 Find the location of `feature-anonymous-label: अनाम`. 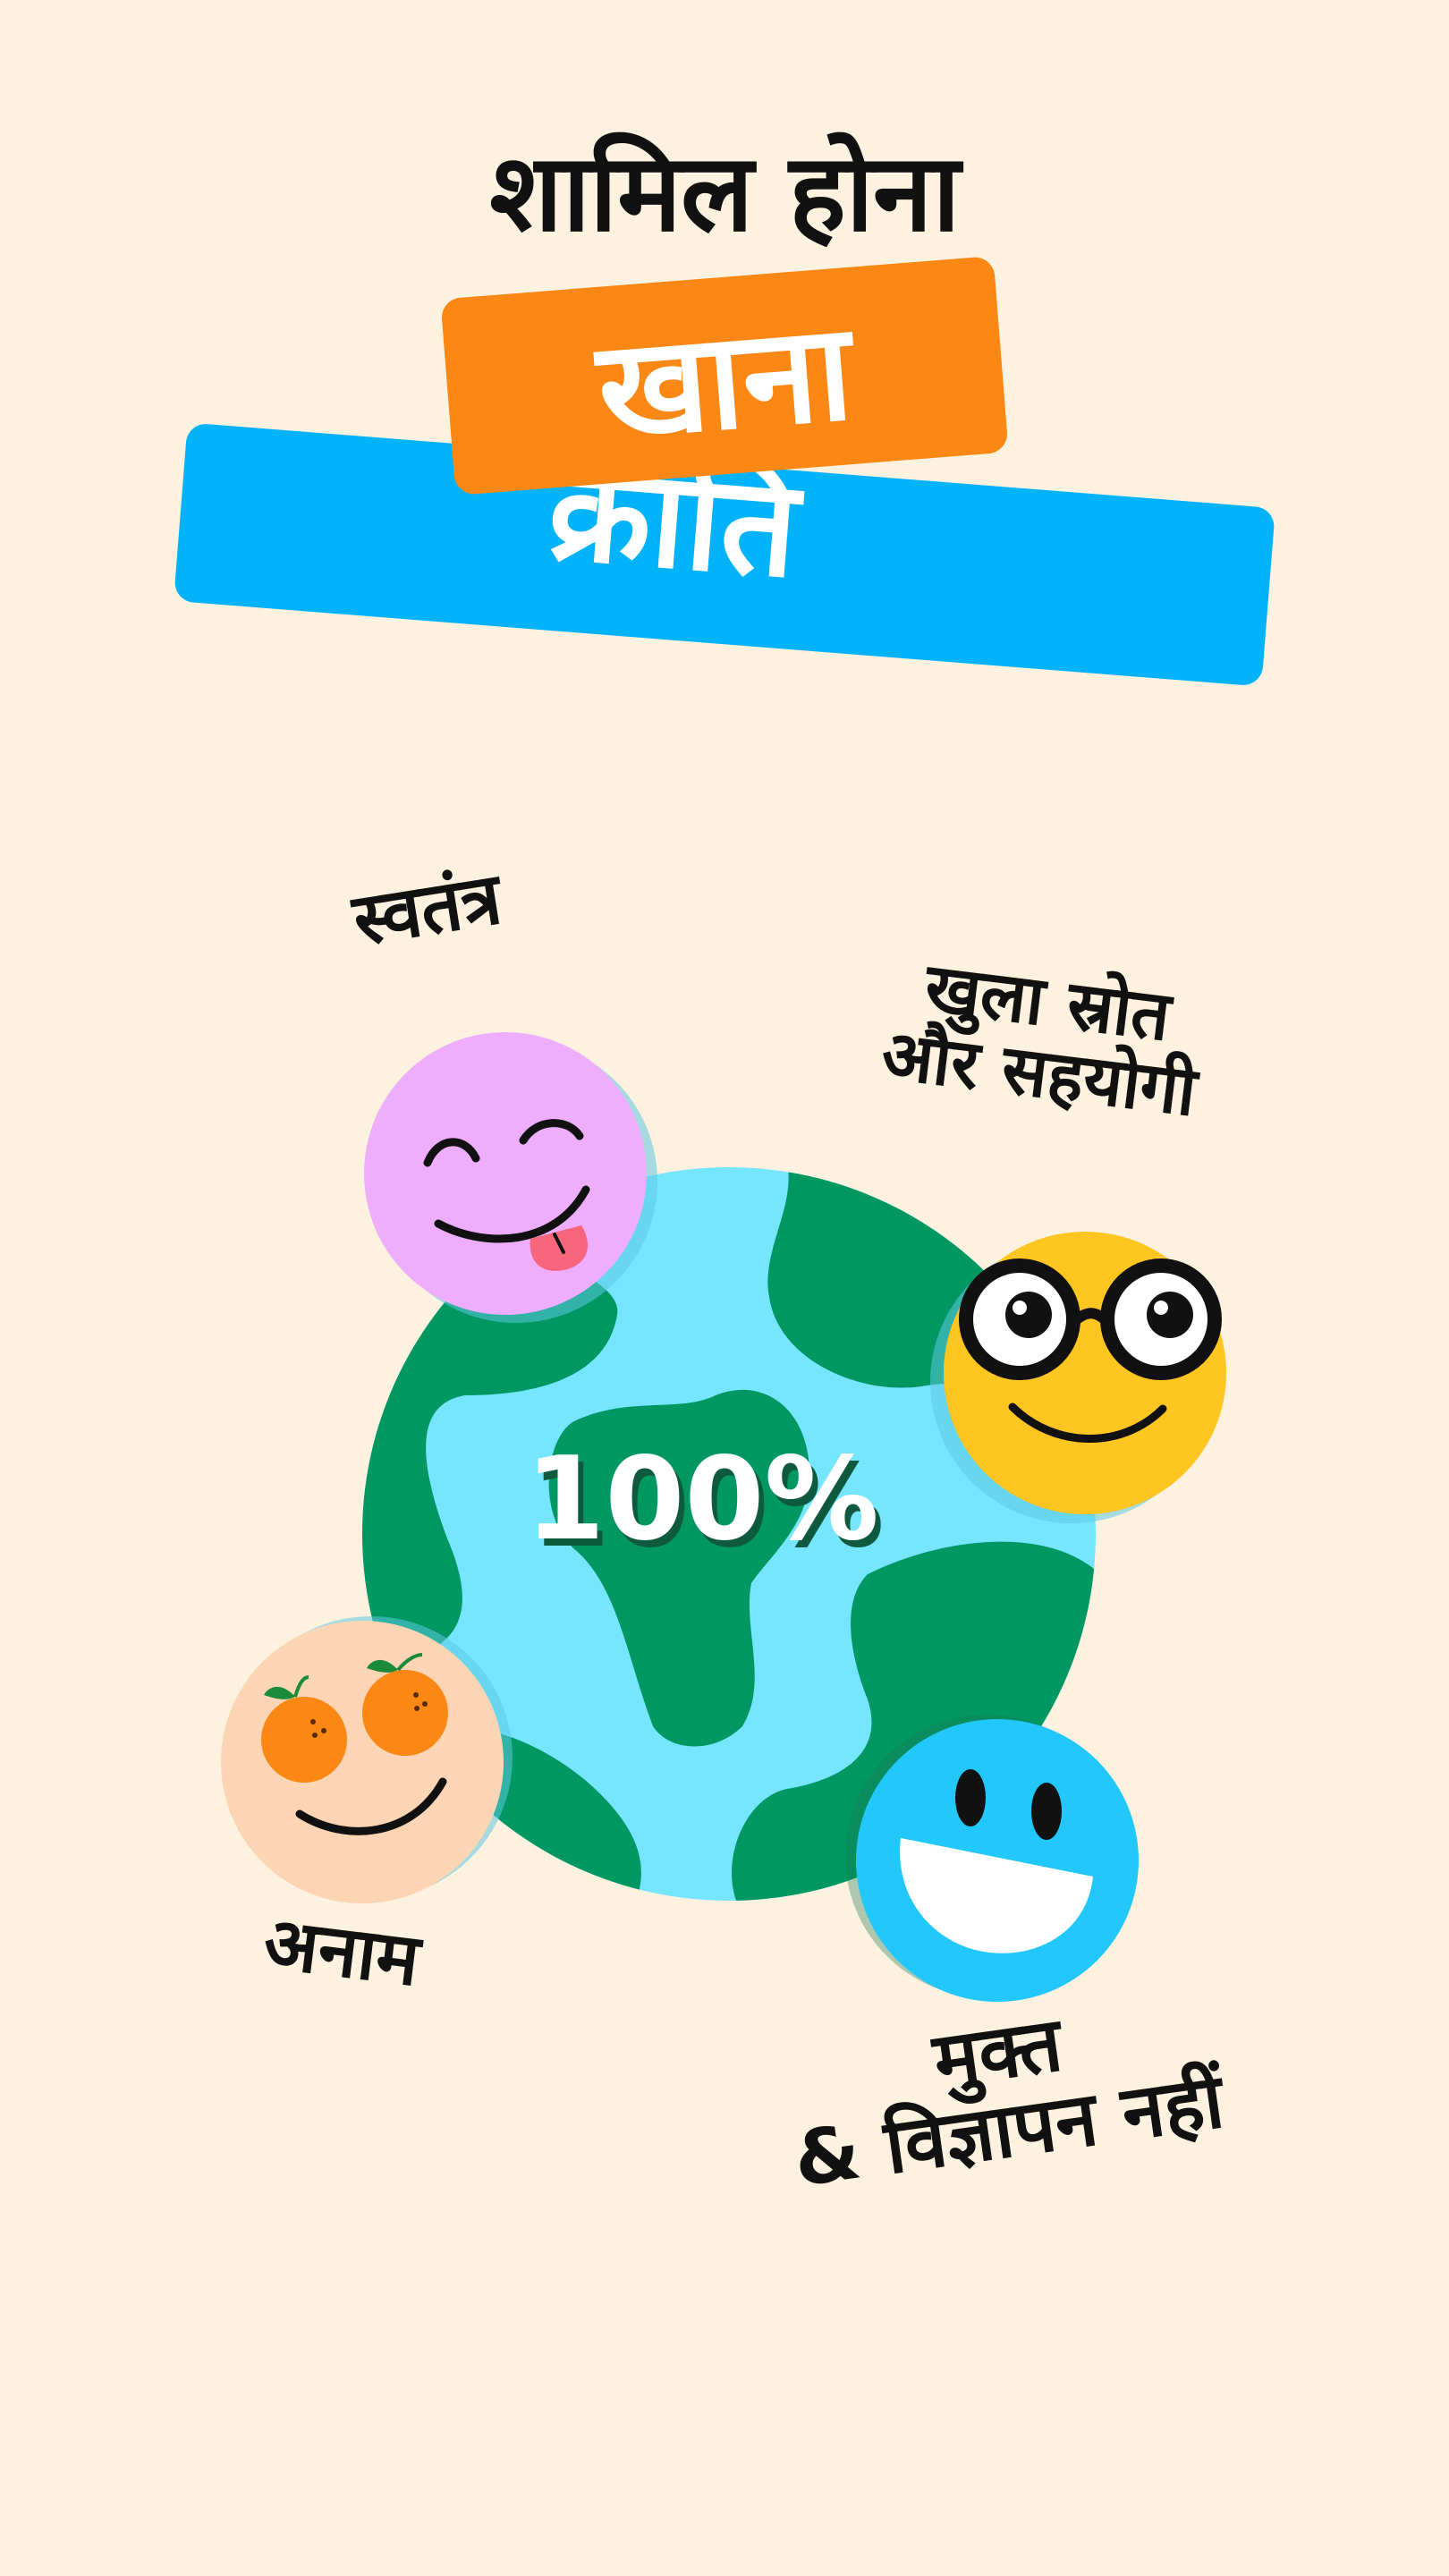

feature-anonymous-label: अनाम is located at coordinates (342, 1951).